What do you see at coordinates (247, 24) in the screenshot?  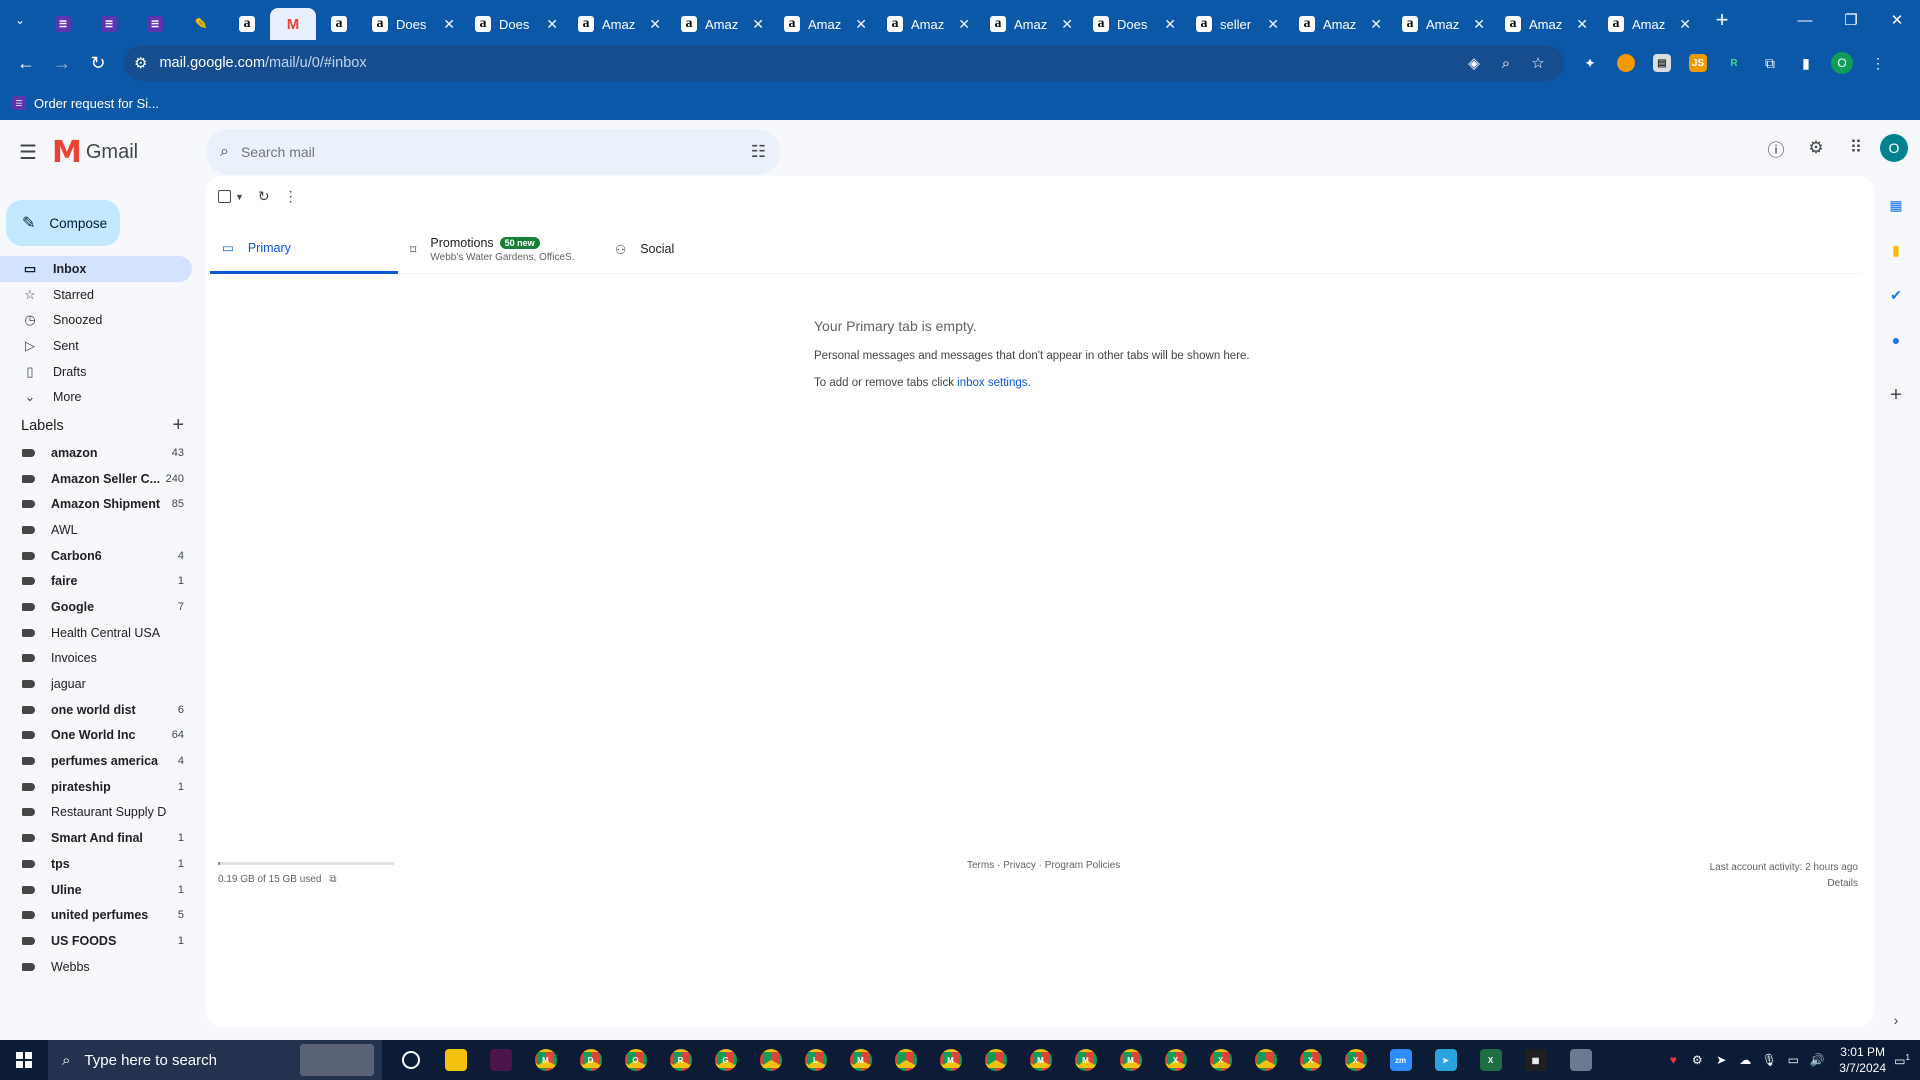 I see `browser-tab: a` at bounding box center [247, 24].